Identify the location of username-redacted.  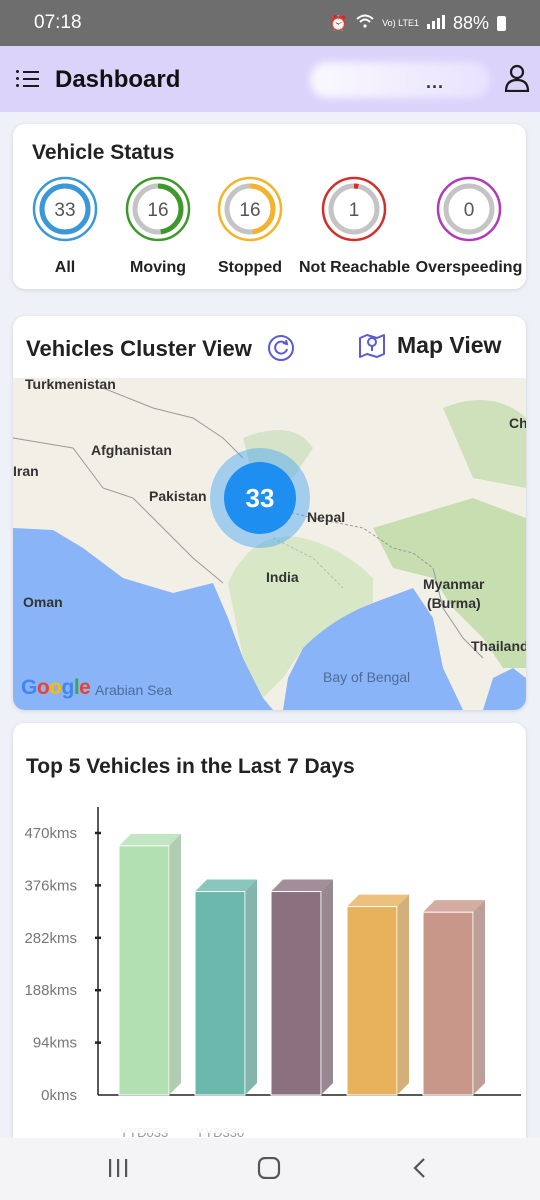
(400, 80).